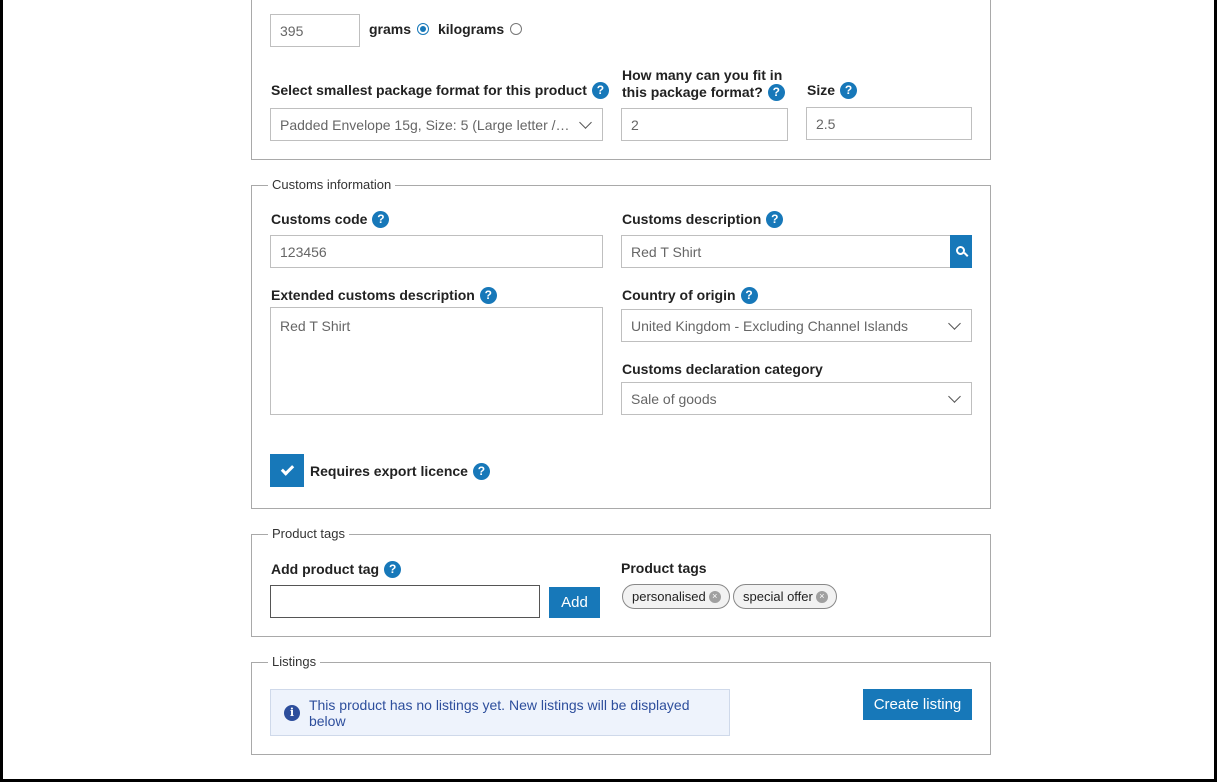  I want to click on product-tags-list-label: Product tags, so click(664, 568).